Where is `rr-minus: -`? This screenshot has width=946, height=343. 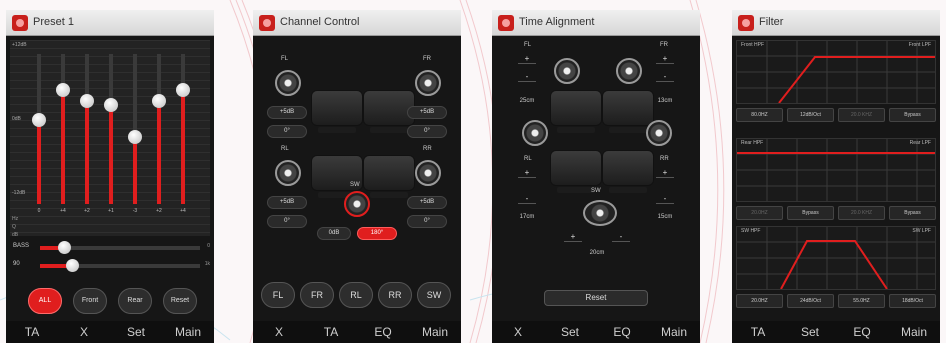 rr-minus: - is located at coordinates (665, 199).